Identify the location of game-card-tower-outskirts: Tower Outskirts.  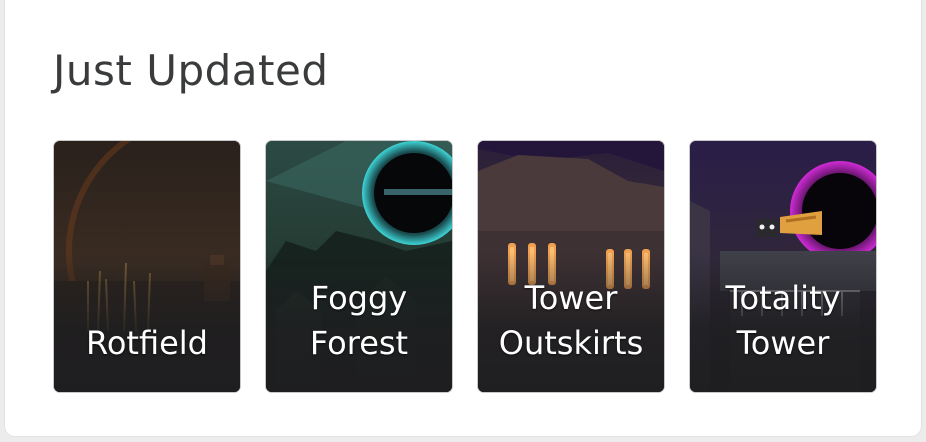
(571, 266).